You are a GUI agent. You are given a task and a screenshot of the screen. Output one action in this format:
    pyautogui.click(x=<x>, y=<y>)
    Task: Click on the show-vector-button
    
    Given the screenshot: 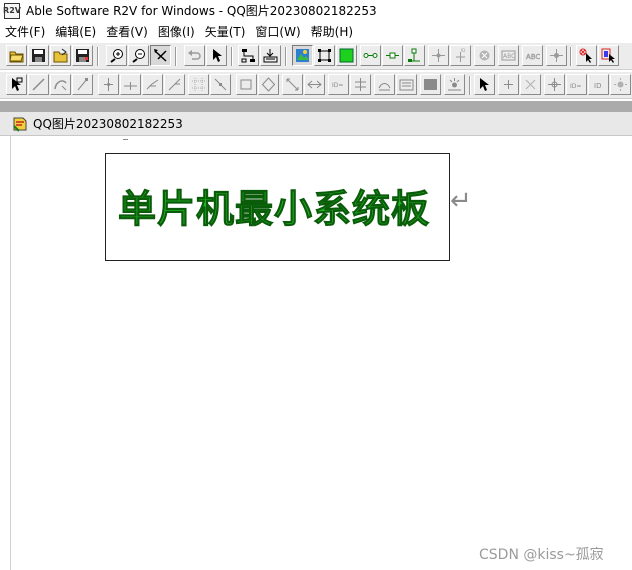 What is the action you would take?
    pyautogui.click(x=324, y=55)
    